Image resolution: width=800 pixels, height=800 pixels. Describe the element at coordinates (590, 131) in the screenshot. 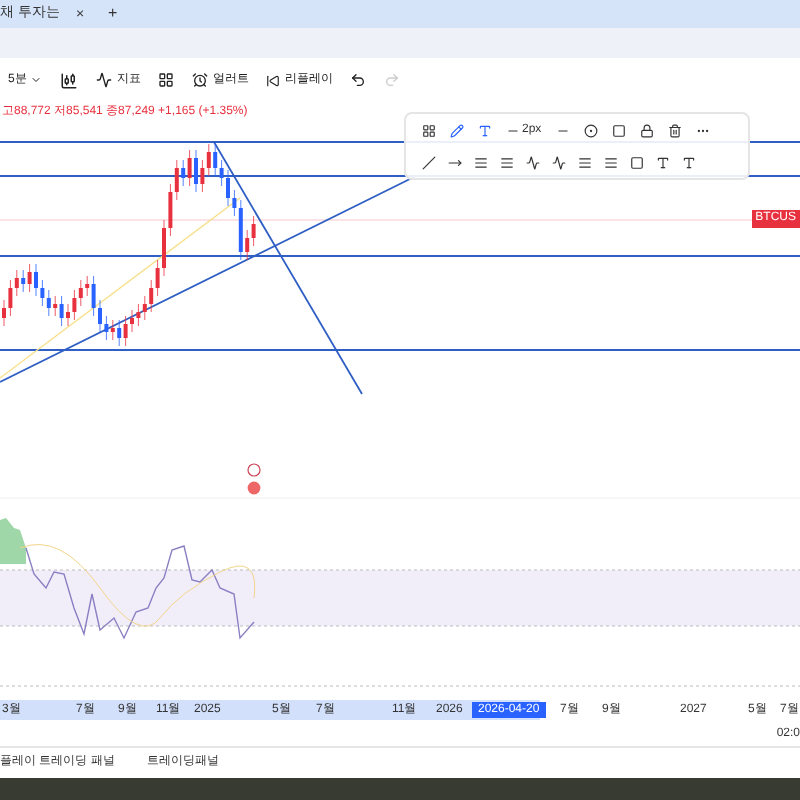

I see `target-icon` at that location.